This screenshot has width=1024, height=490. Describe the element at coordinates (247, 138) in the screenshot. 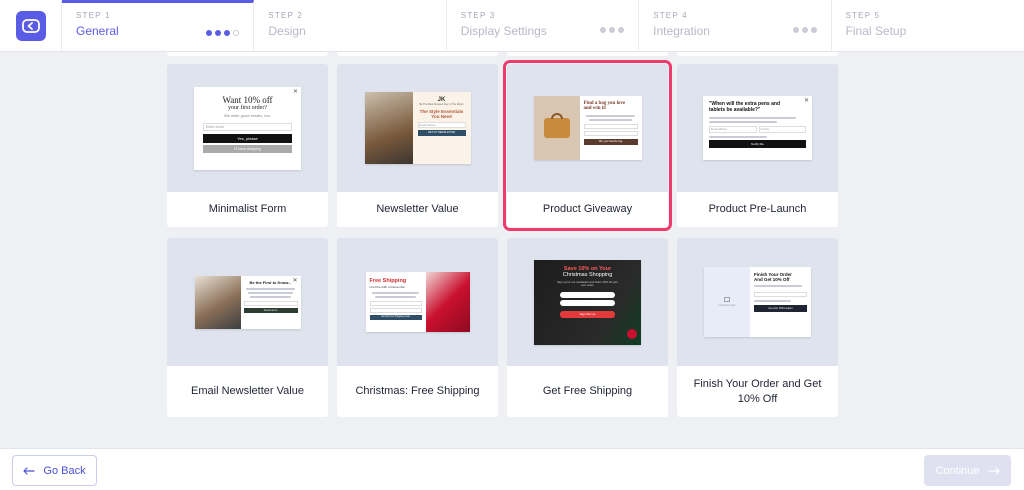

I see `preview-cta: Yes, please` at that location.